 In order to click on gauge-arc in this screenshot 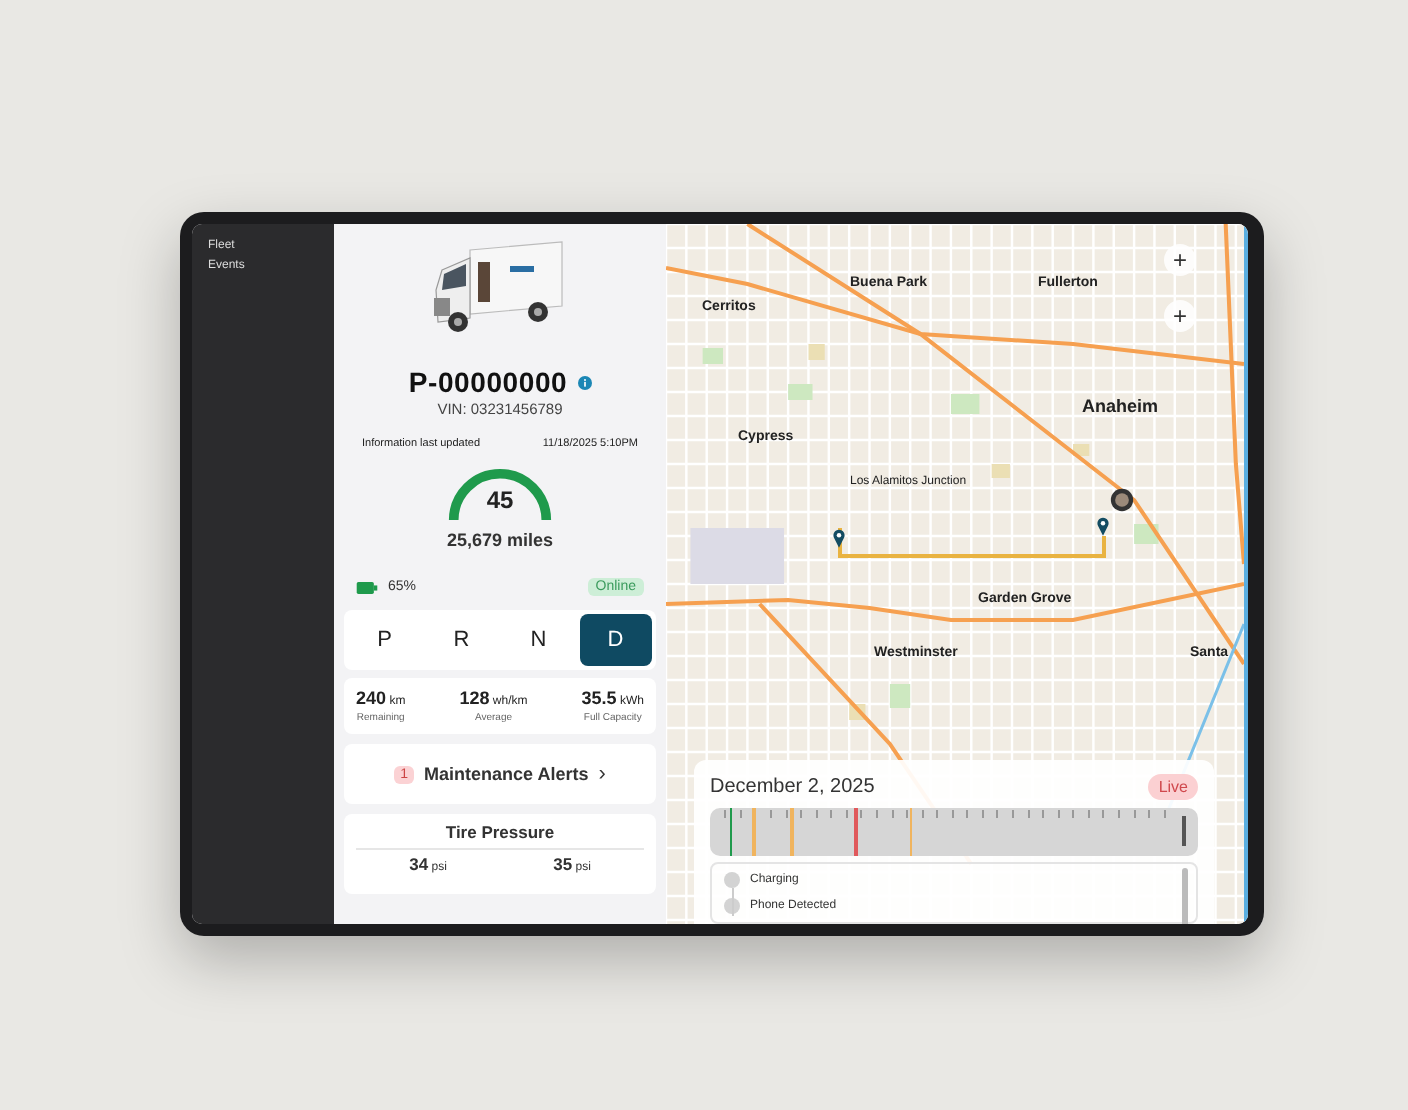, I will do `click(500, 495)`.